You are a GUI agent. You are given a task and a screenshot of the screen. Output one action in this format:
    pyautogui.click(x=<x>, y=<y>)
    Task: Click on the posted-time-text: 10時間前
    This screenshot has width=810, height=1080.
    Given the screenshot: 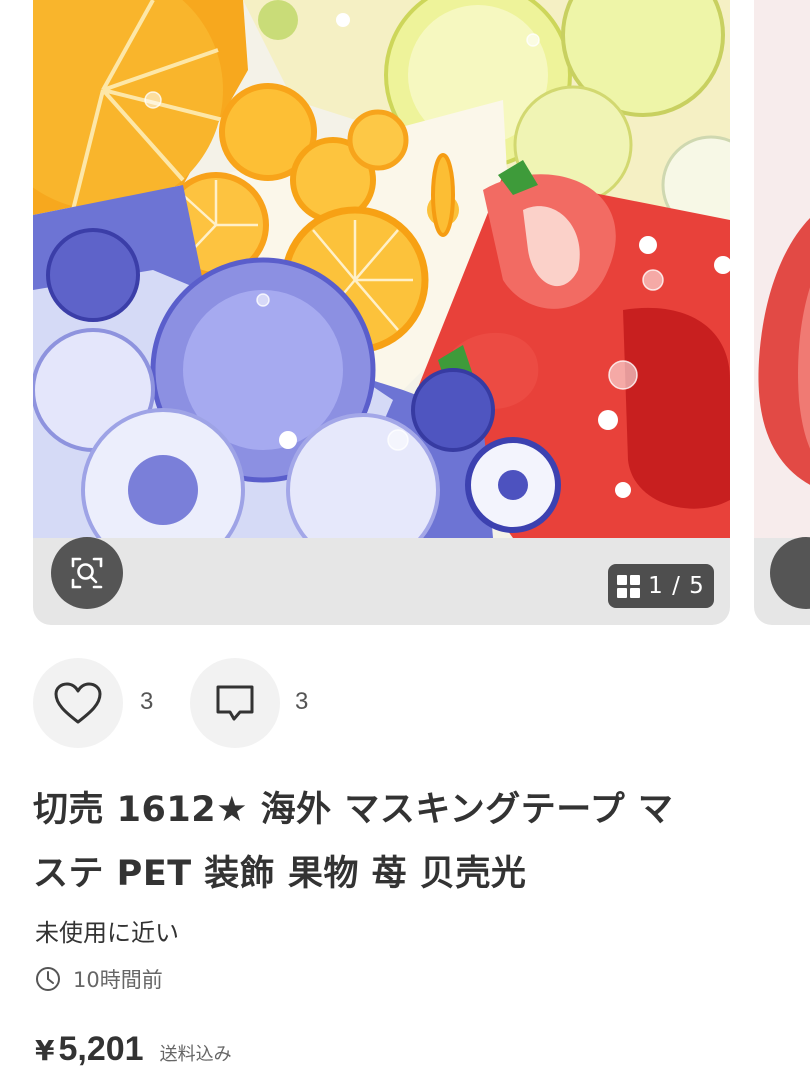 What is the action you would take?
    pyautogui.click(x=118, y=980)
    